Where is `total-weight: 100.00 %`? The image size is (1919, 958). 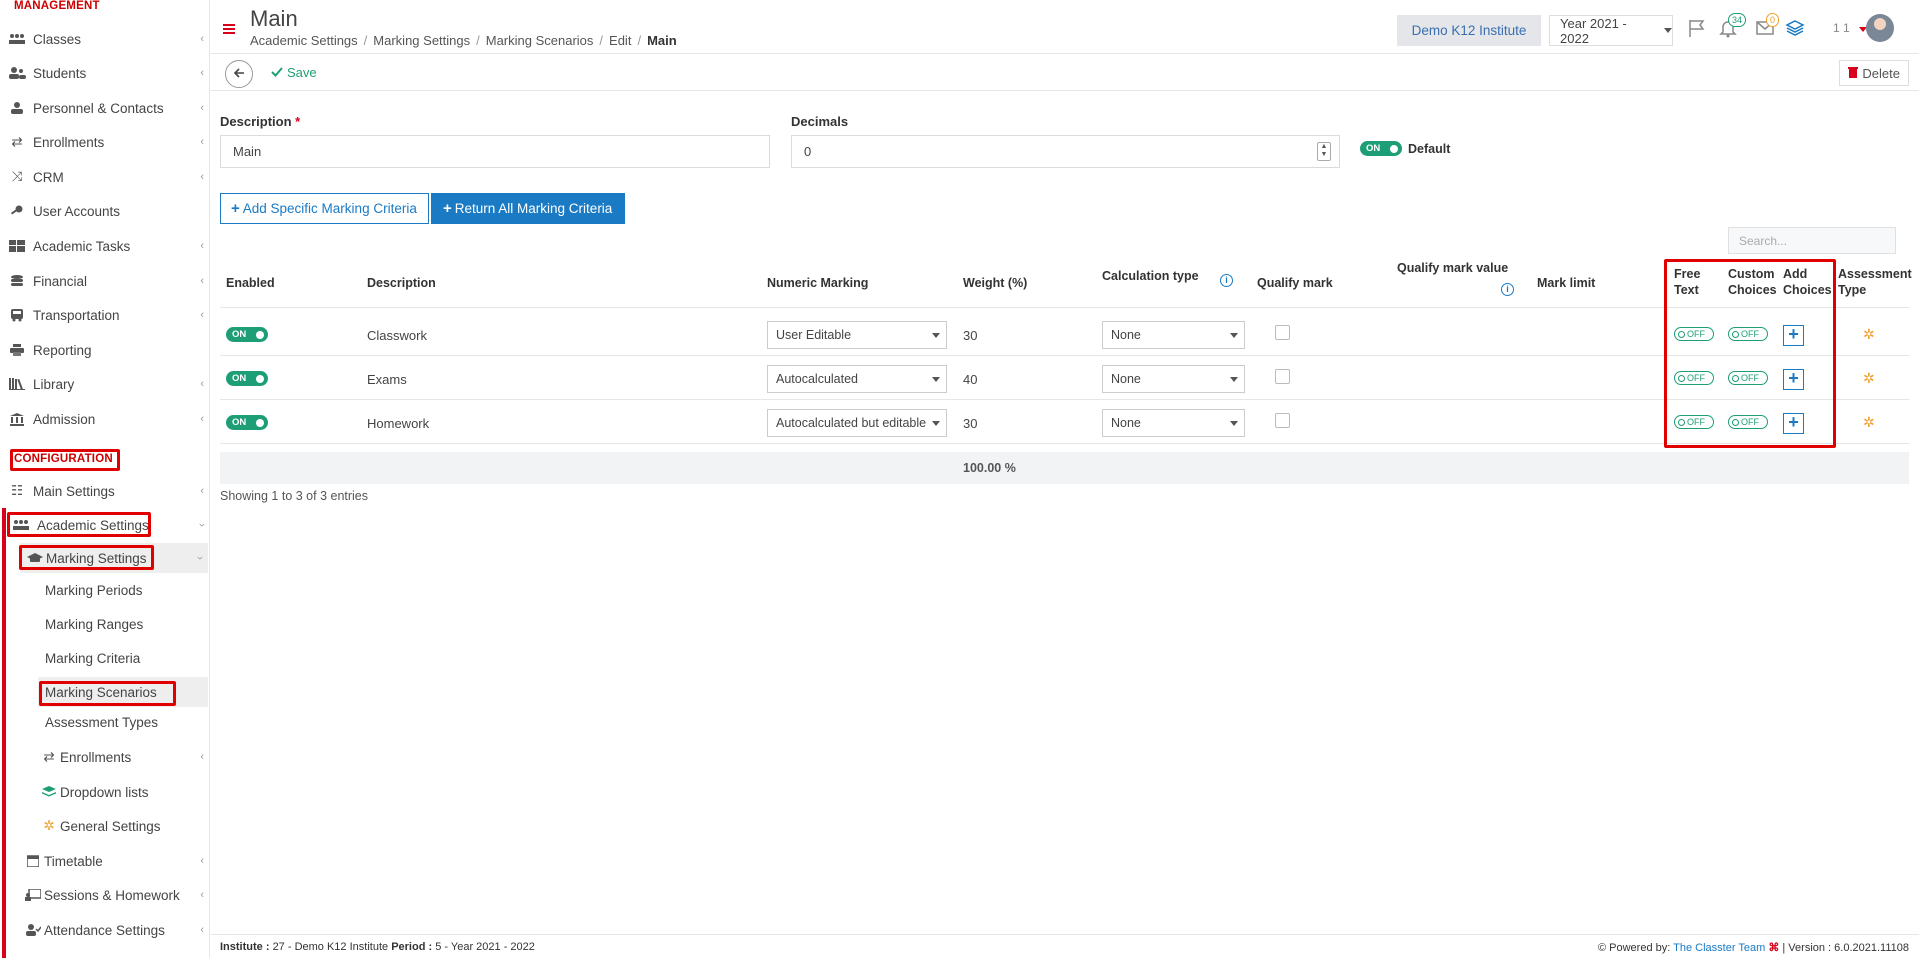 total-weight: 100.00 % is located at coordinates (989, 468).